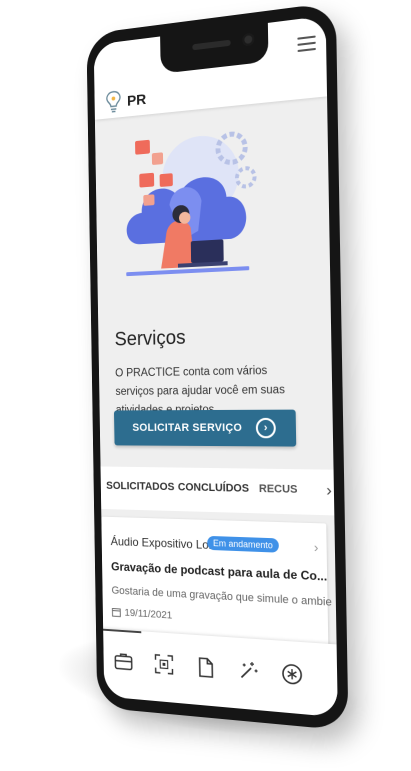  I want to click on document-icon, so click(205, 668).